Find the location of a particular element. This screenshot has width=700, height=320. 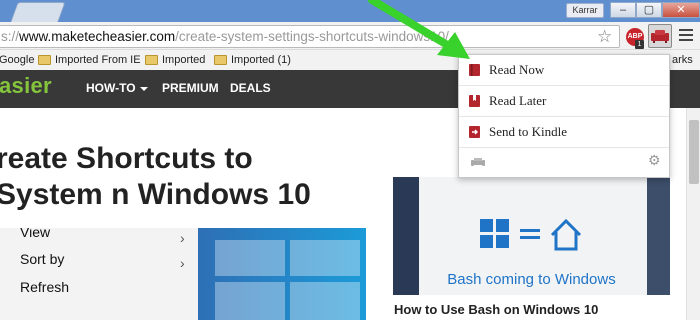

bookmark-folder-imported-ie: Imported From IE is located at coordinates (89, 60).